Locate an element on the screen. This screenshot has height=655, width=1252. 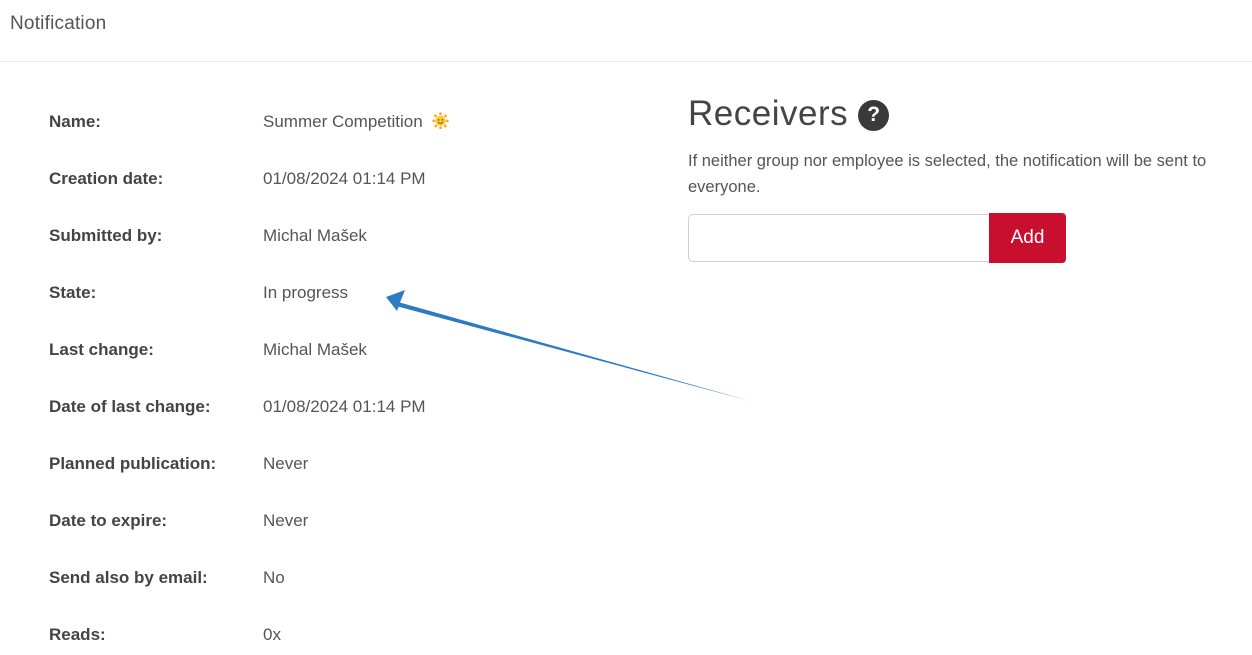
detail-row-date-of-last-change: Date of last change: 01/08/2024 01:14 PM is located at coordinates (339, 406).